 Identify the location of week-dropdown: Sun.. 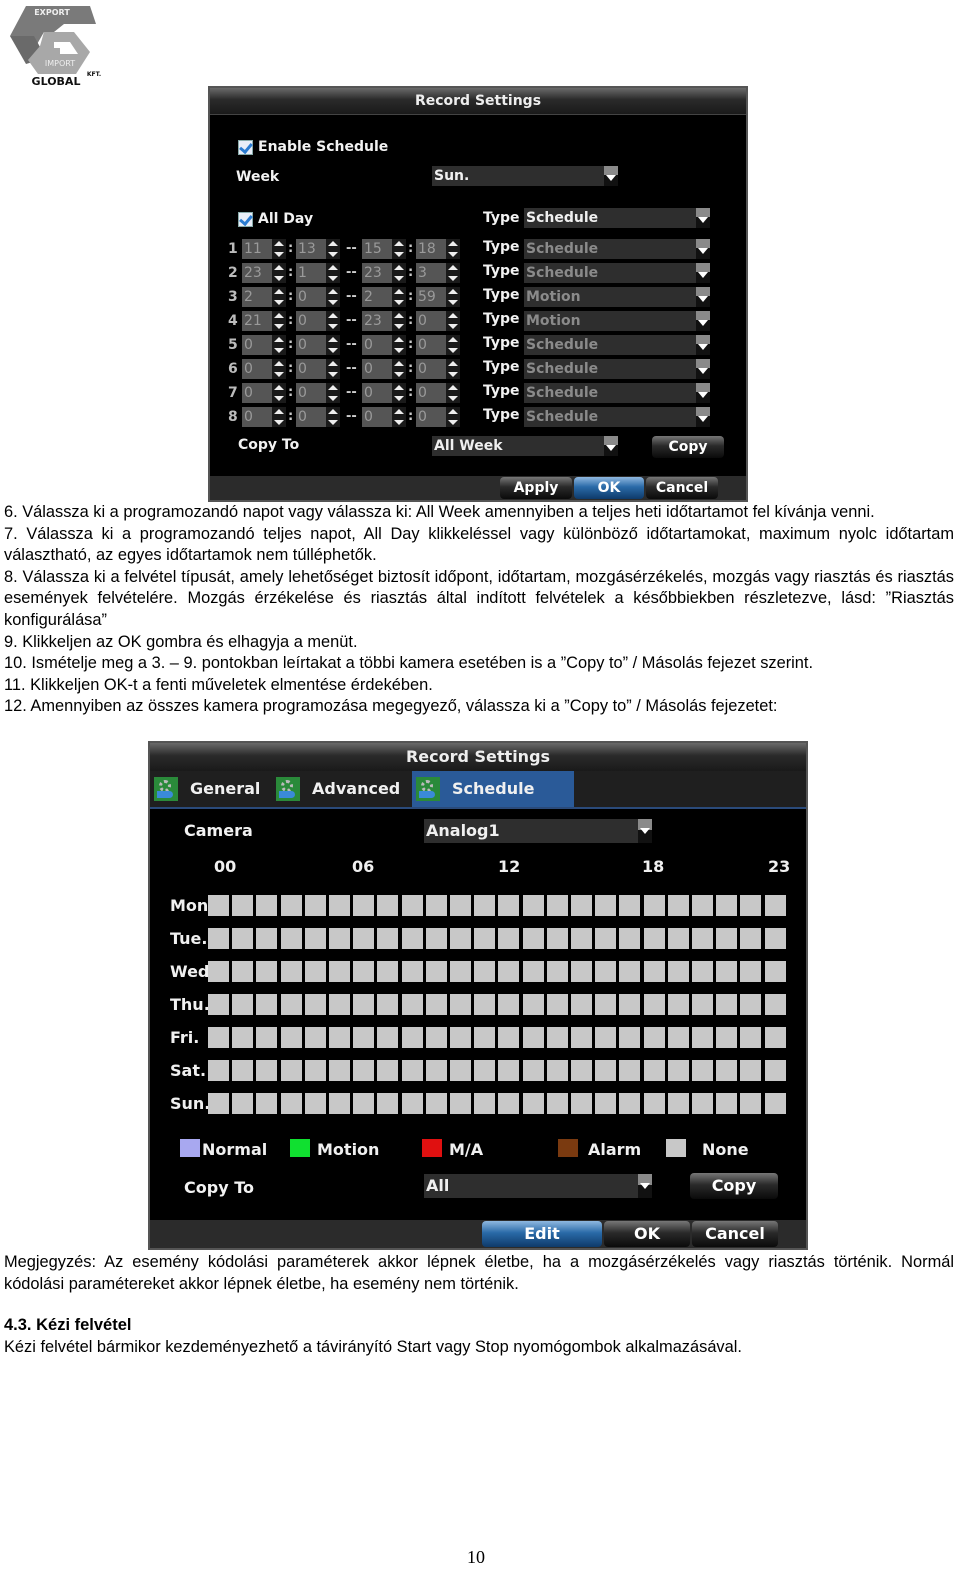
(525, 176).